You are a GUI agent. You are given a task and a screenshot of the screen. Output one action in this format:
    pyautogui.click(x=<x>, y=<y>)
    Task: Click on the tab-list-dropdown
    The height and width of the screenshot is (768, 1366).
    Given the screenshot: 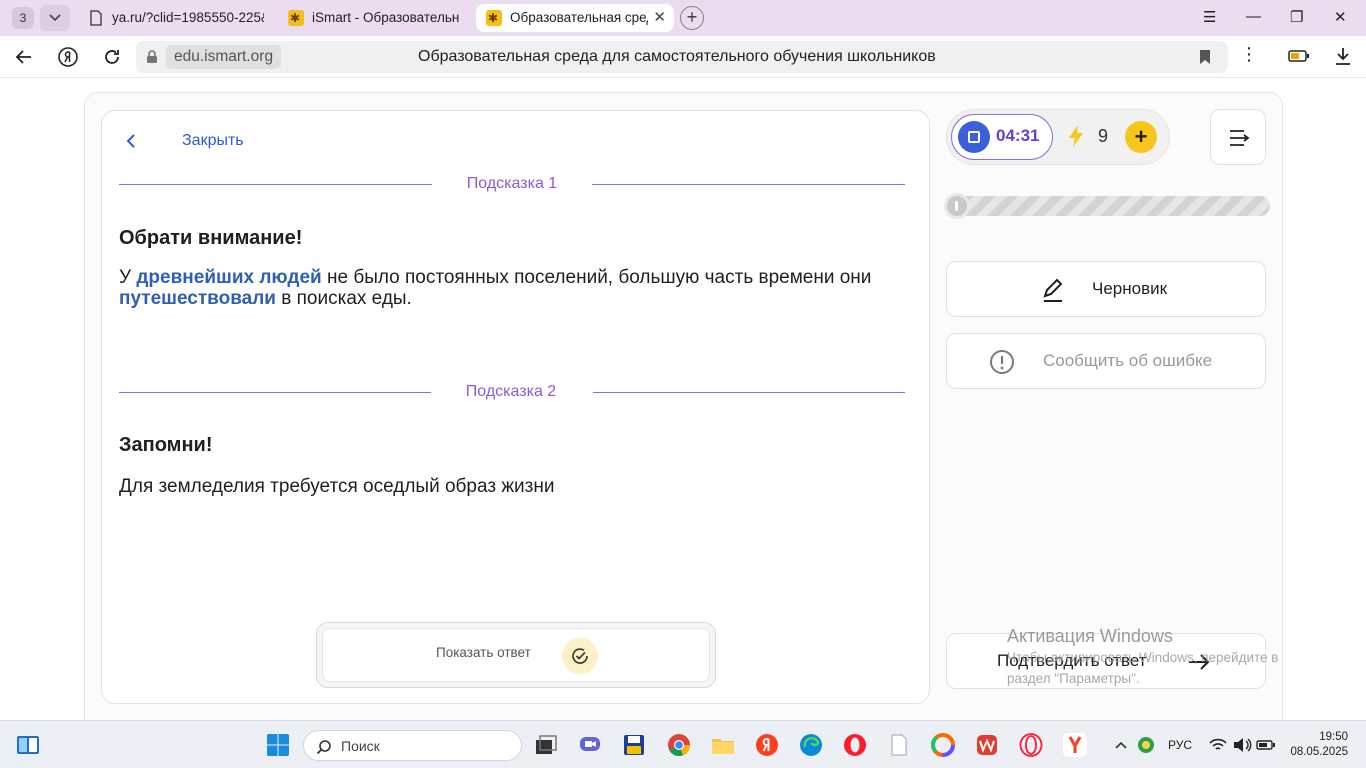 What is the action you would take?
    pyautogui.click(x=55, y=18)
    